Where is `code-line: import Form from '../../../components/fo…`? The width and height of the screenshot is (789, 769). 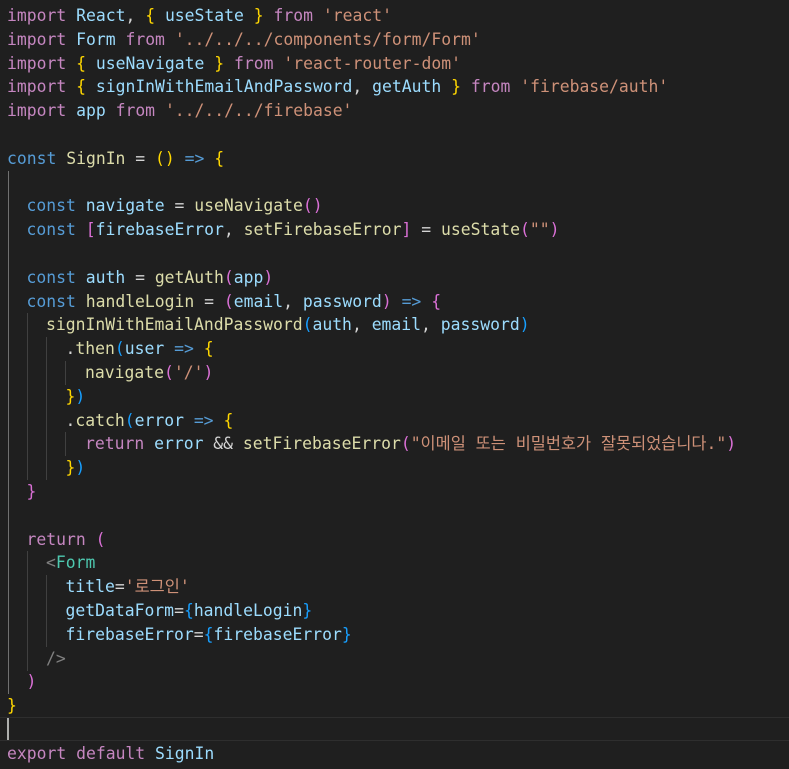 code-line: import Form from '../../../components/fo… is located at coordinates (398, 40).